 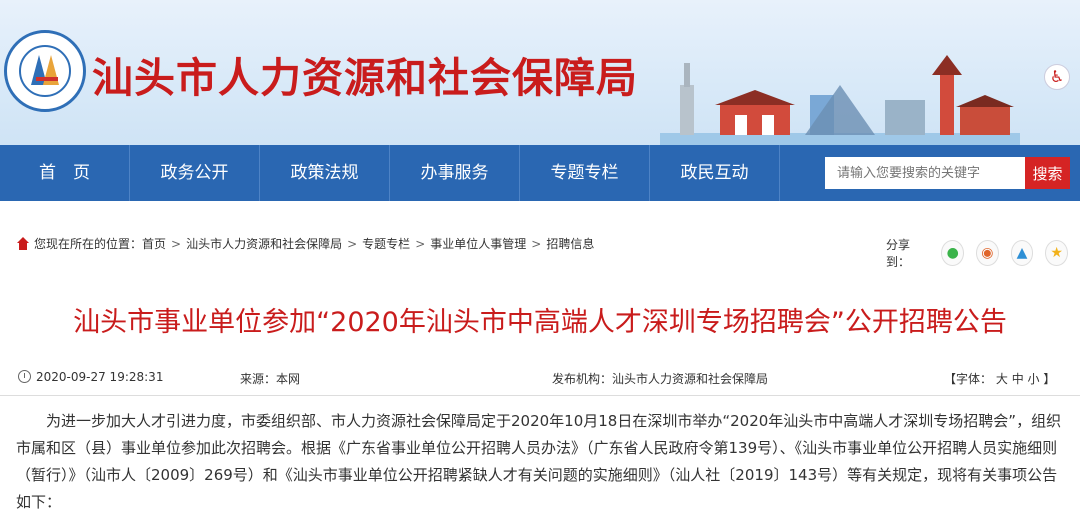 What do you see at coordinates (570, 243) in the screenshot?
I see `breadcrumb-item-recruitment: 招聘信息` at bounding box center [570, 243].